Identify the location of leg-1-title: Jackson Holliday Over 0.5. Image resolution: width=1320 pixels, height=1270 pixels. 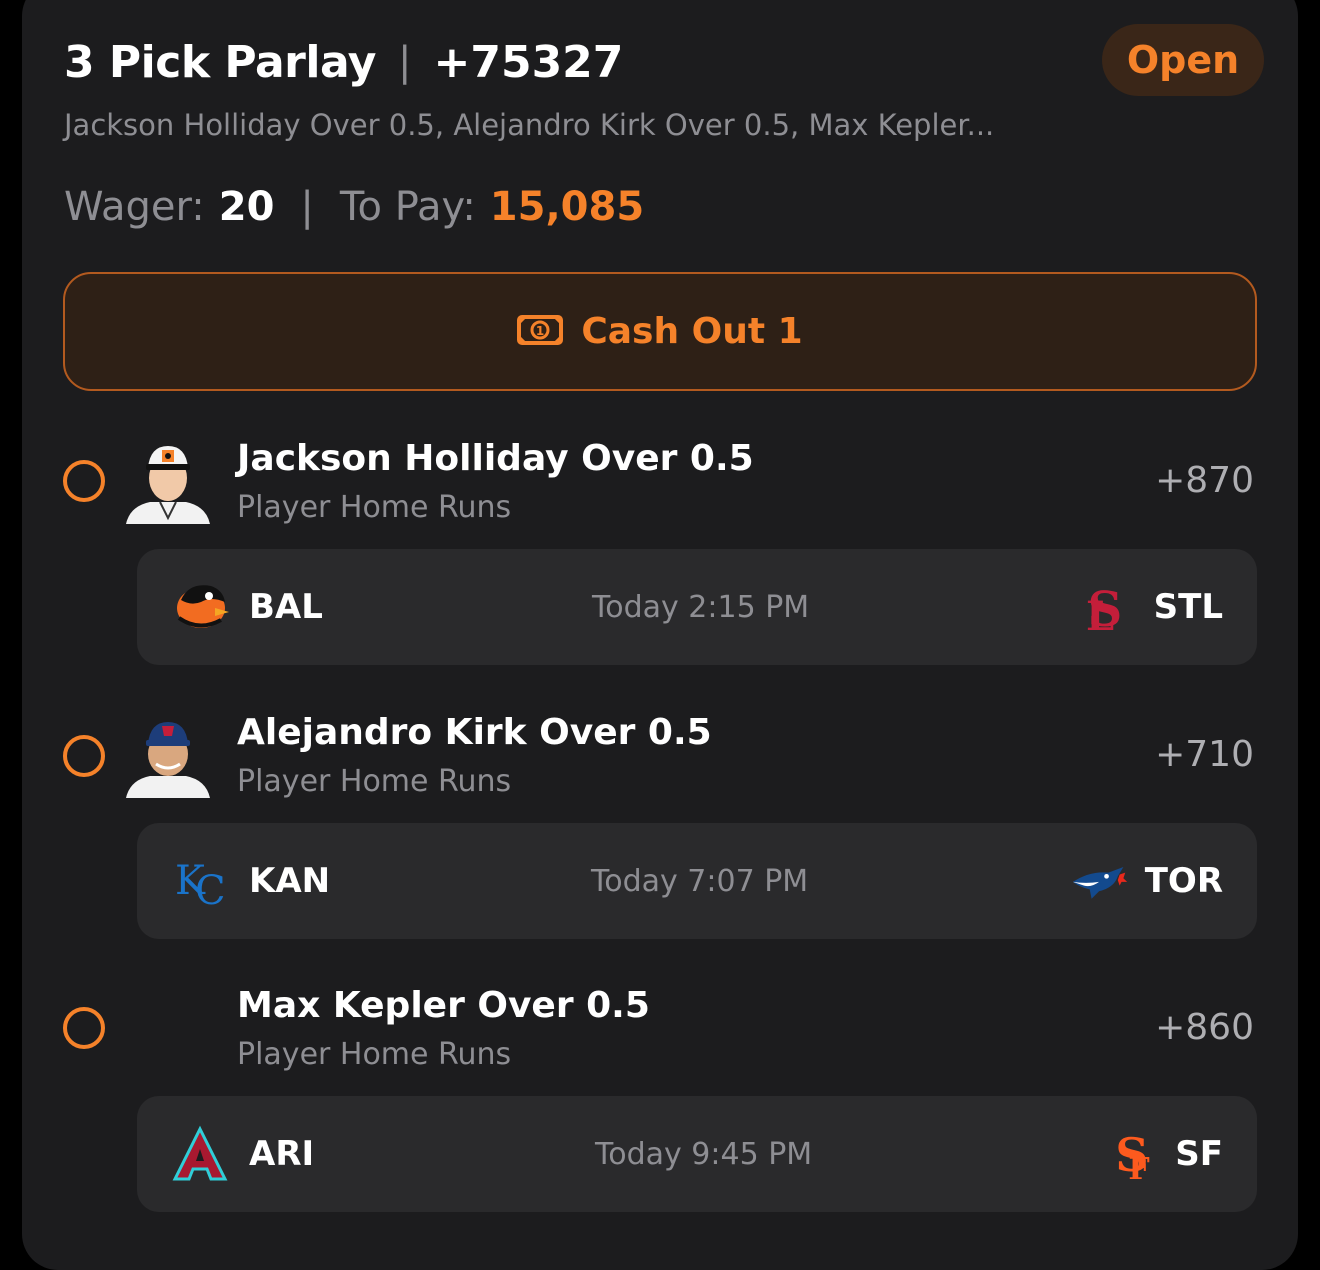
(495, 458).